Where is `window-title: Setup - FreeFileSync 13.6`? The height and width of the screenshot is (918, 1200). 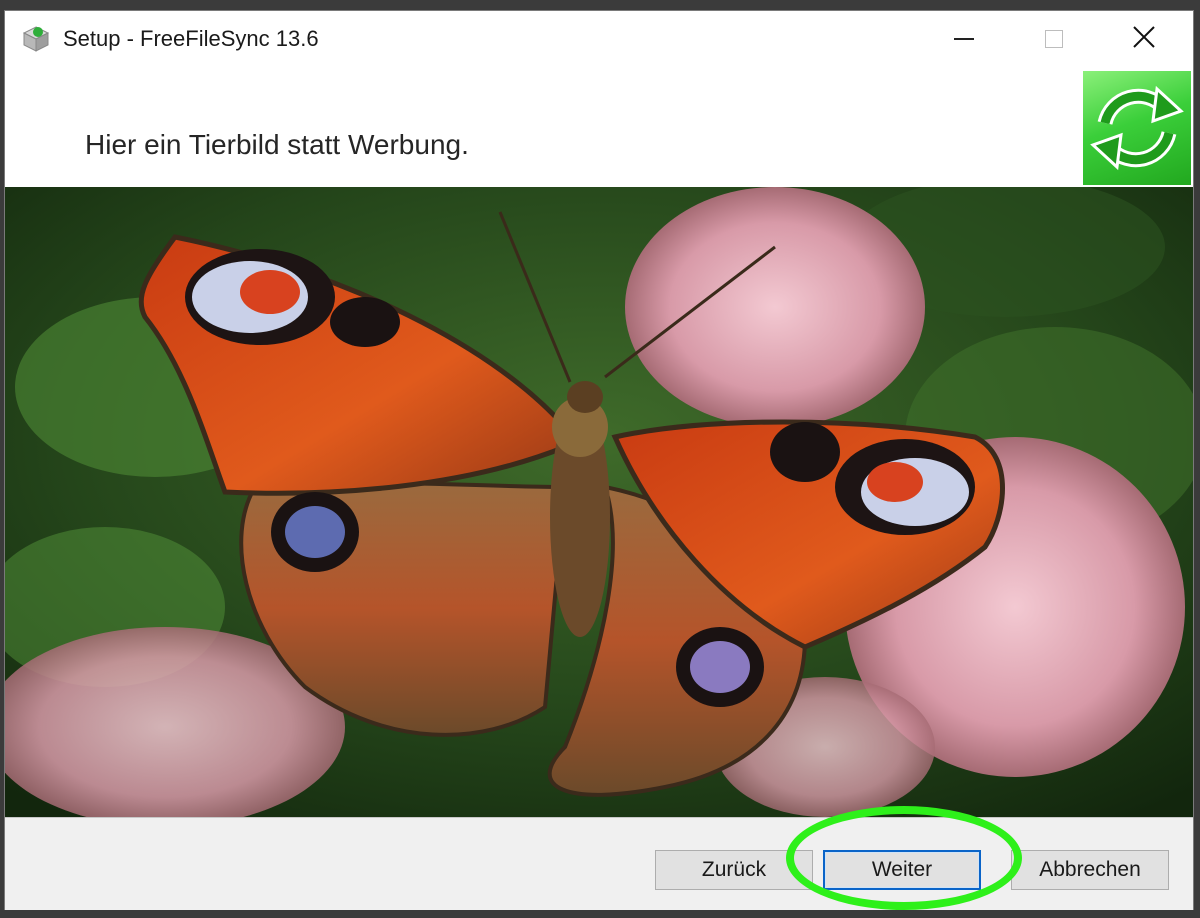 window-title: Setup - FreeFileSync 13.6 is located at coordinates (191, 38).